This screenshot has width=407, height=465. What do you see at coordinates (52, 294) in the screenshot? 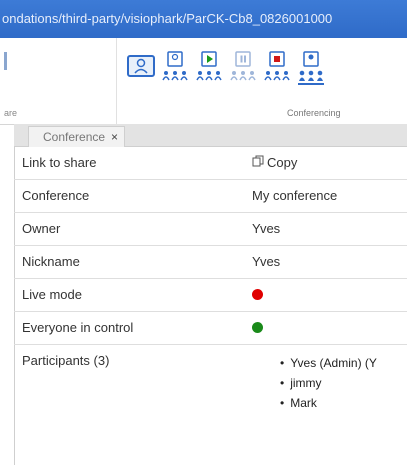
I see `property-key: Live mode` at bounding box center [52, 294].